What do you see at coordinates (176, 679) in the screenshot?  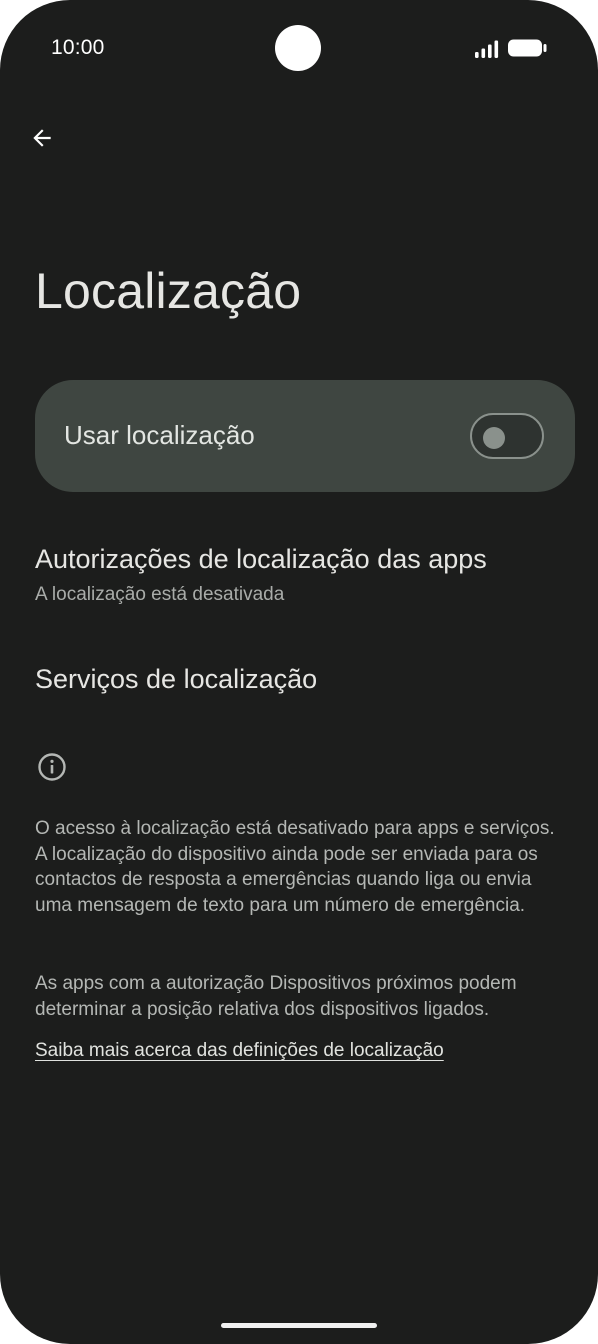 I see `location-services-title: Serviços de localização` at bounding box center [176, 679].